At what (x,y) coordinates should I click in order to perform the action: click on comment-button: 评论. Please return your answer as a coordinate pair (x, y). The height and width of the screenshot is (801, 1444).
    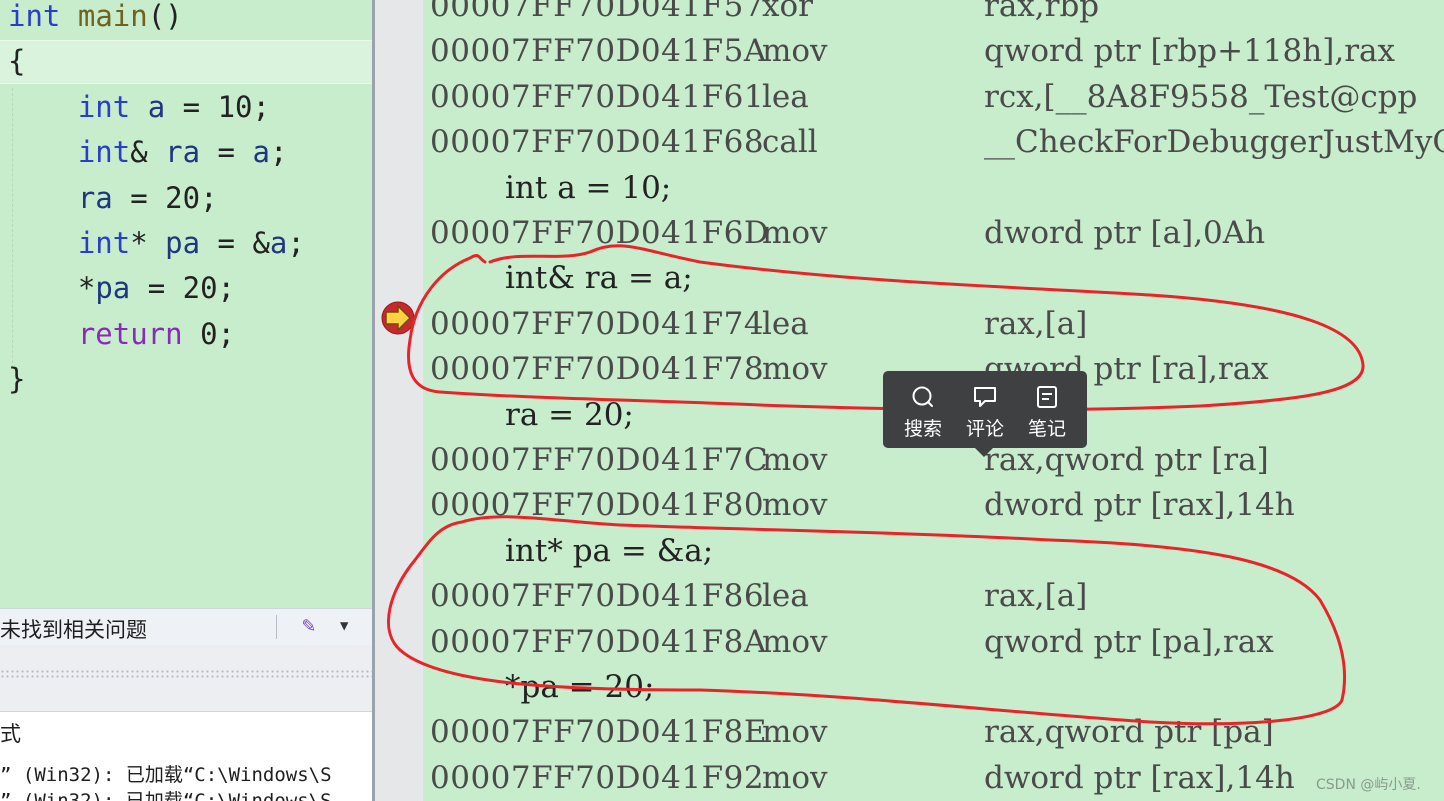
    Looking at the image, I should click on (985, 409).